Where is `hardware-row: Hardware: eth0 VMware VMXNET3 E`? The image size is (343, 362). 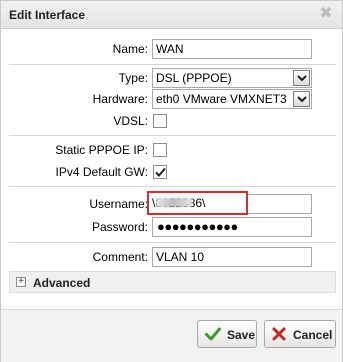 hardware-row: Hardware: eth0 VMware VMXNET3 E is located at coordinates (172, 99).